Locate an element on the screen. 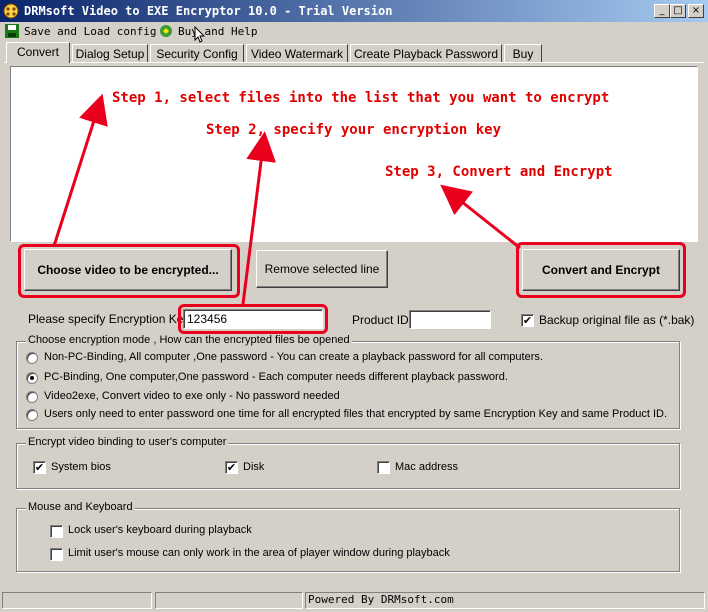  tab-convert: Convert is located at coordinates (38, 52).